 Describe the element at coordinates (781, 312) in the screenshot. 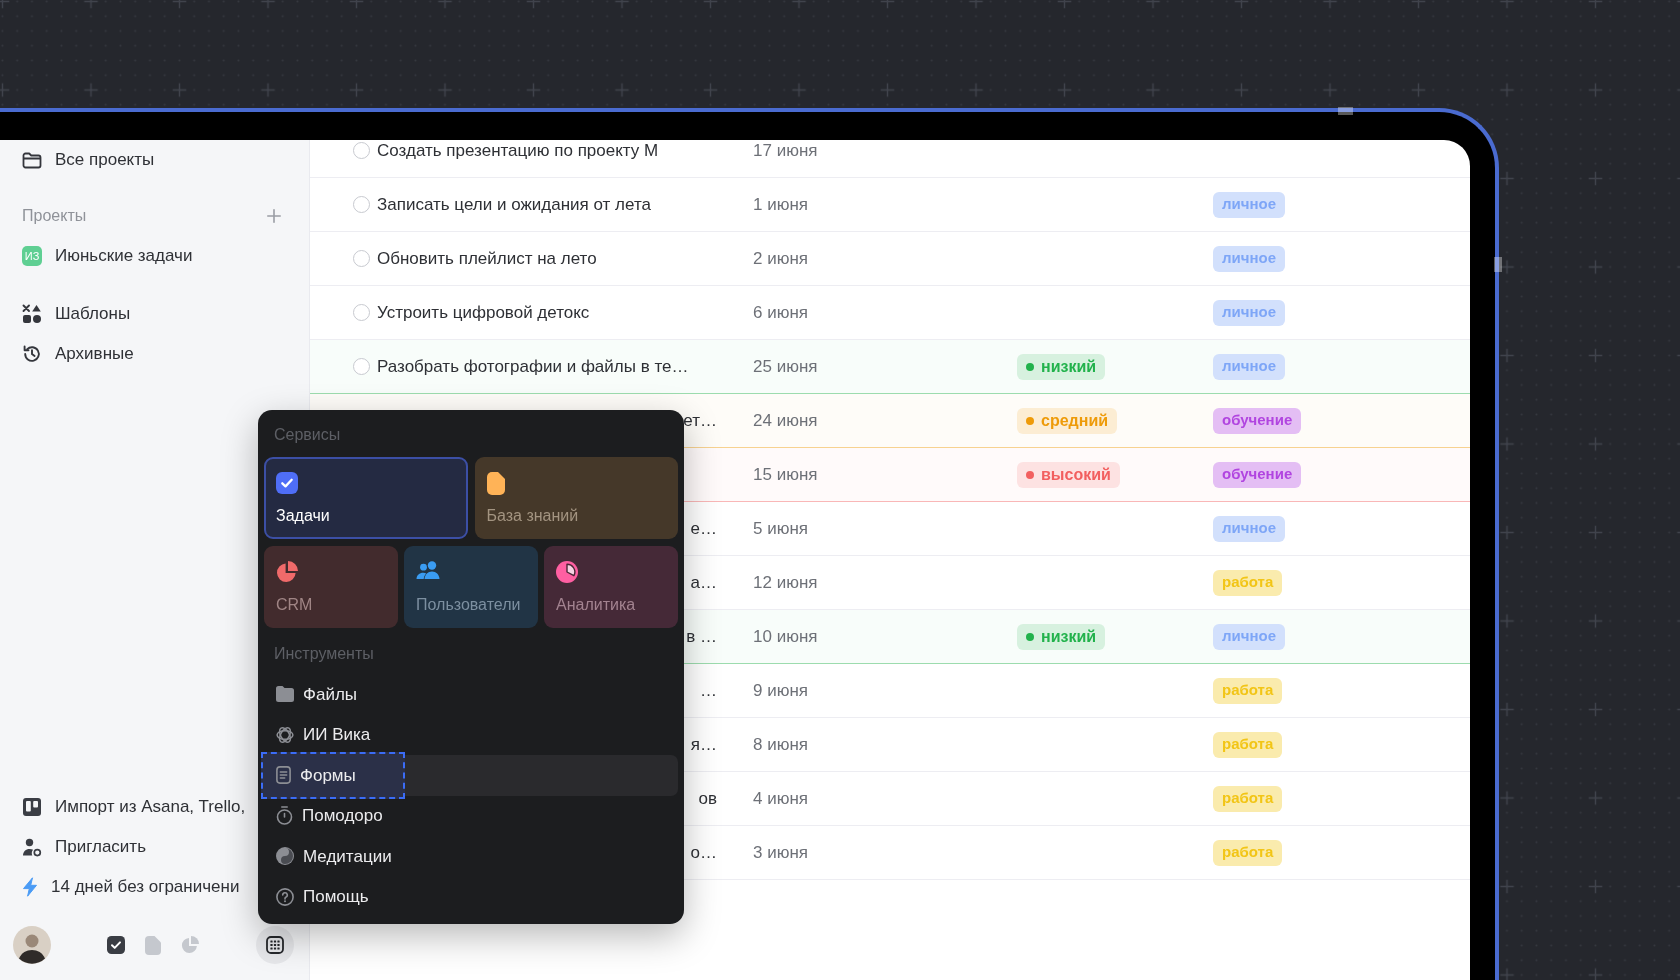

I see `due-date: 6 июня` at that location.